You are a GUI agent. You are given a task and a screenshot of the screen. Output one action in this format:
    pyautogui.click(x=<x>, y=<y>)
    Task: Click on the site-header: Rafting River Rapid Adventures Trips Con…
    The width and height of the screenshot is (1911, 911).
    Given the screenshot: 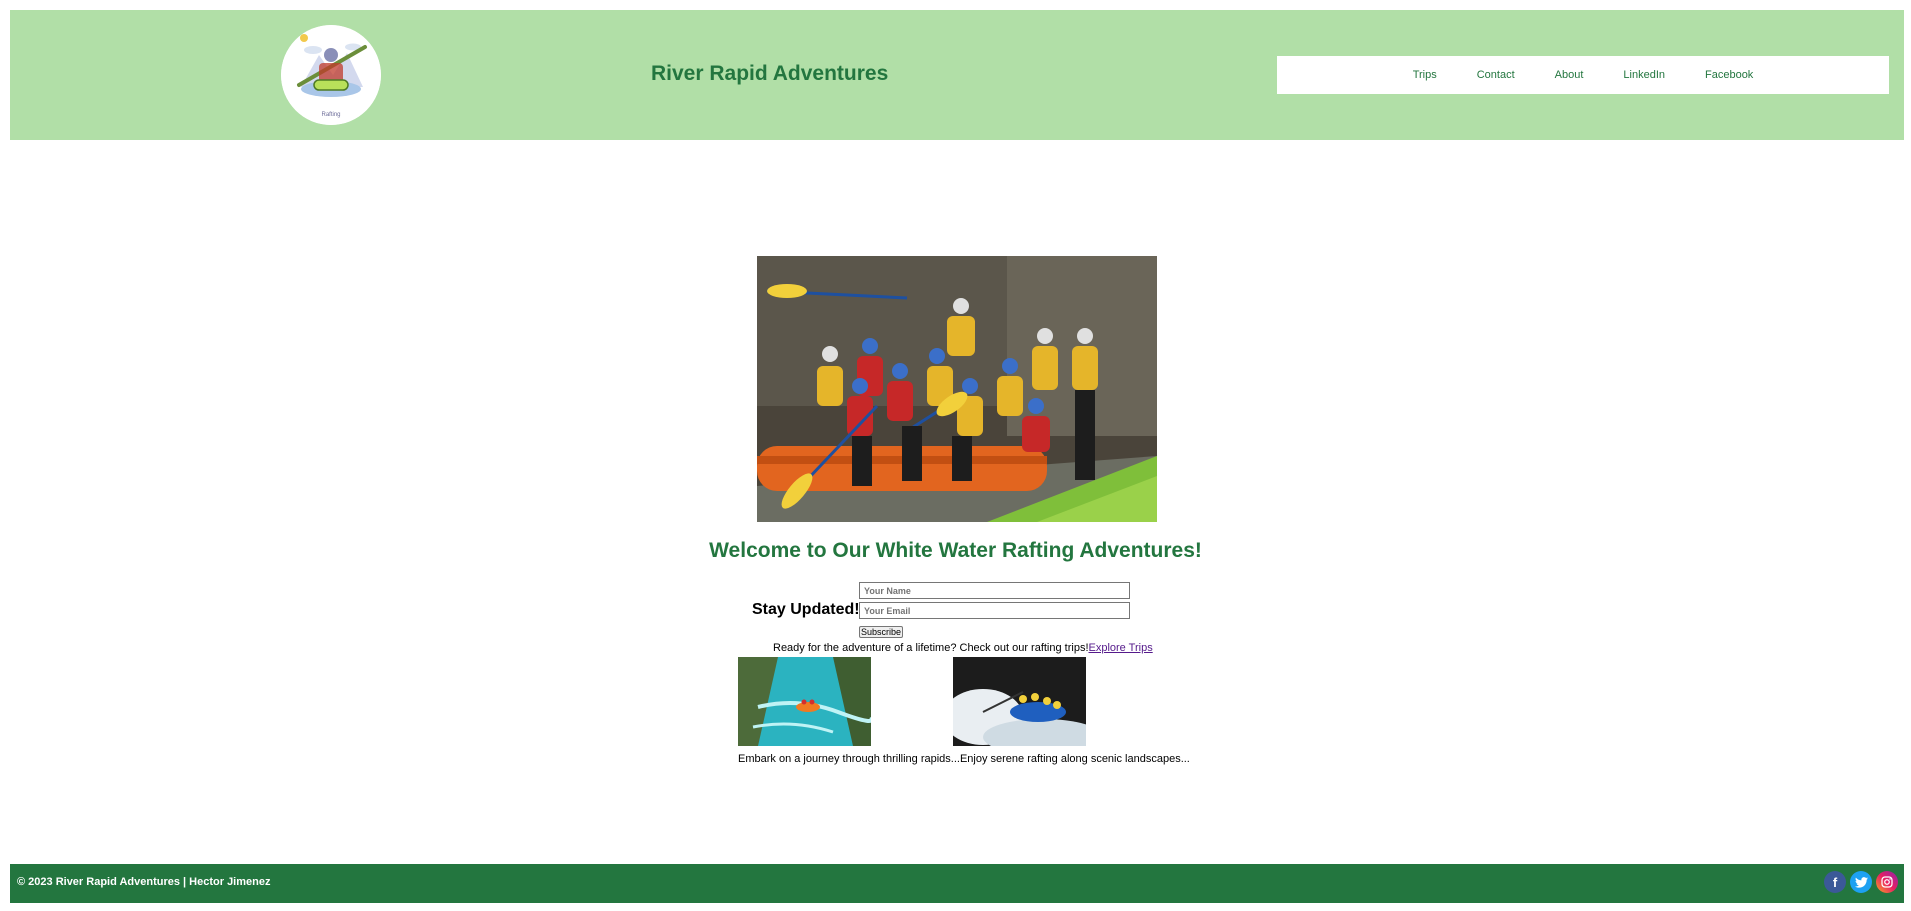 What is the action you would take?
    pyautogui.click(x=957, y=75)
    